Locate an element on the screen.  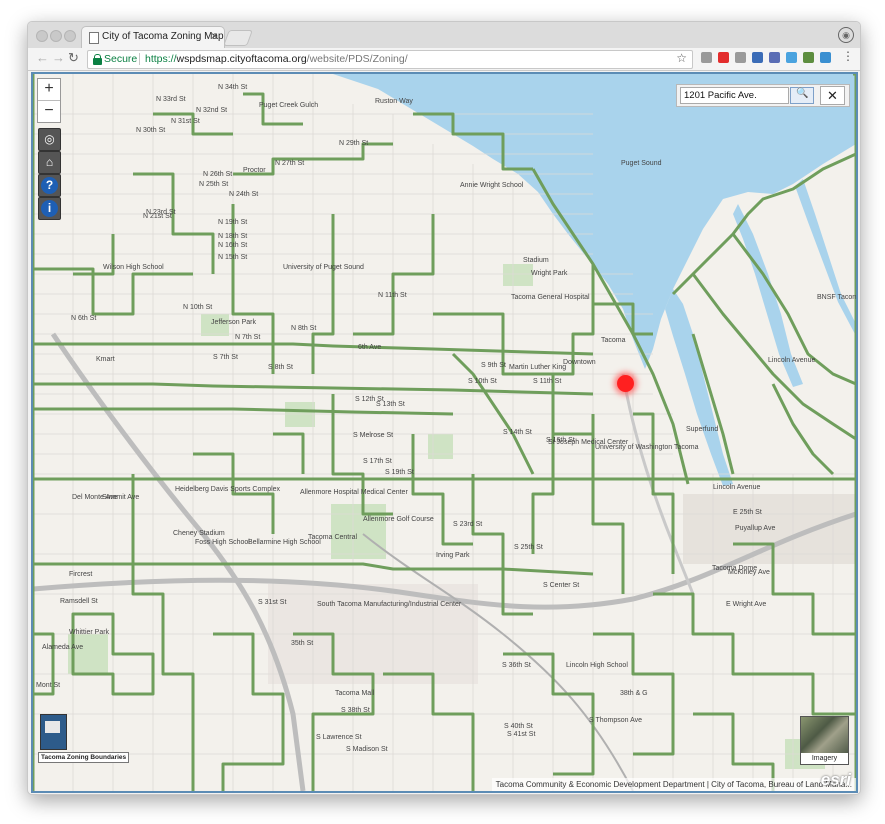
legend-label: Tacoma Zoning Boundaries is located at coordinates (84, 757).